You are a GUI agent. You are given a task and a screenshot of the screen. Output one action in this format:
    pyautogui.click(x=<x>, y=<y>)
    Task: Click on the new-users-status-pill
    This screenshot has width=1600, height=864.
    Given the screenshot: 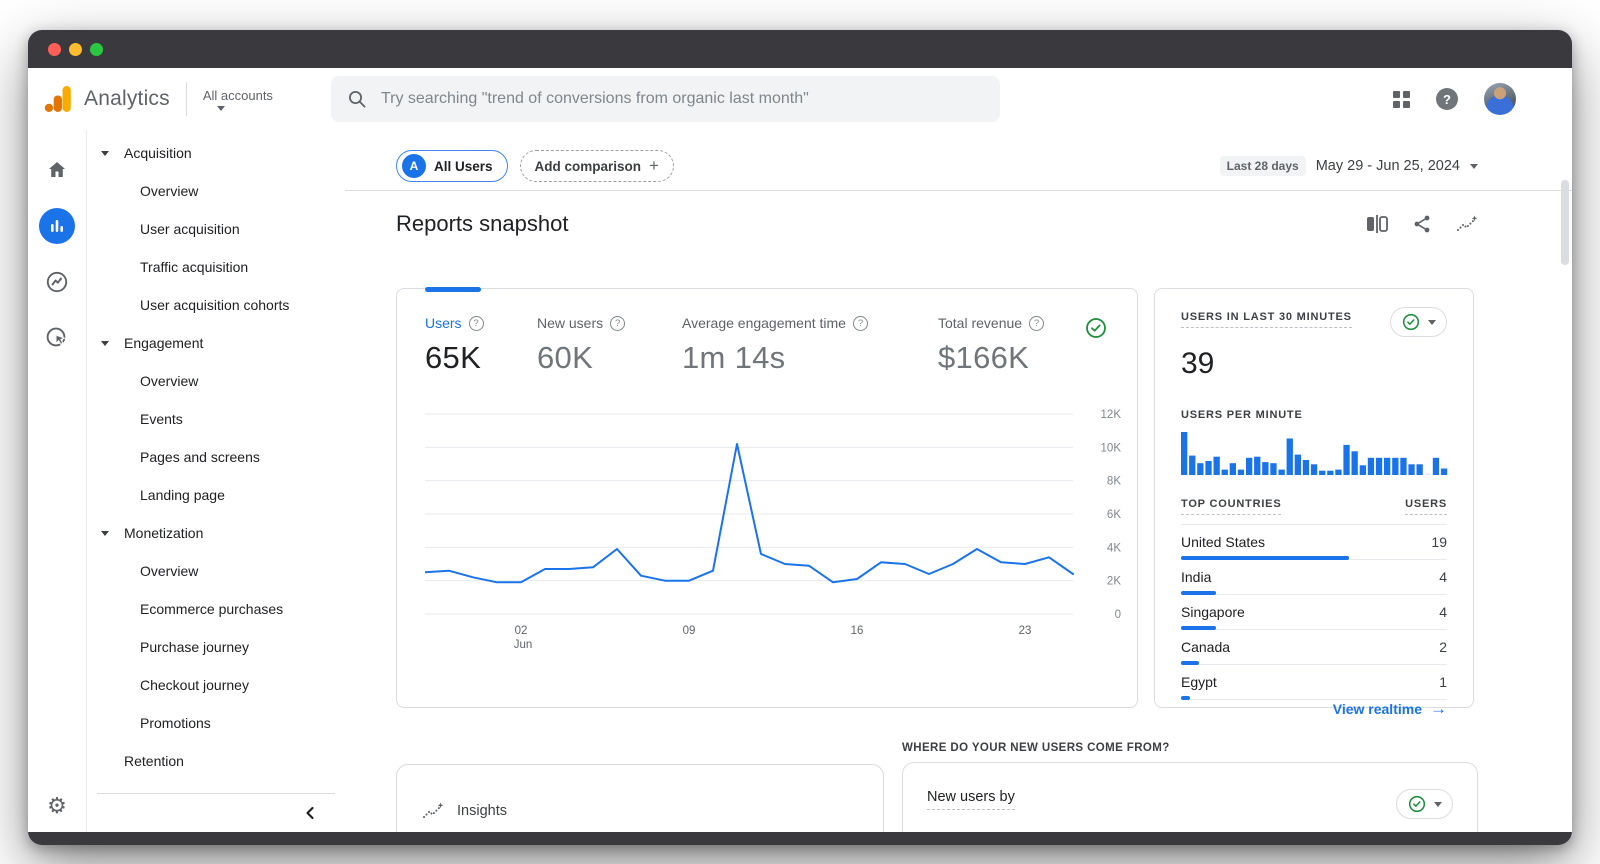 What is the action you would take?
    pyautogui.click(x=1424, y=804)
    